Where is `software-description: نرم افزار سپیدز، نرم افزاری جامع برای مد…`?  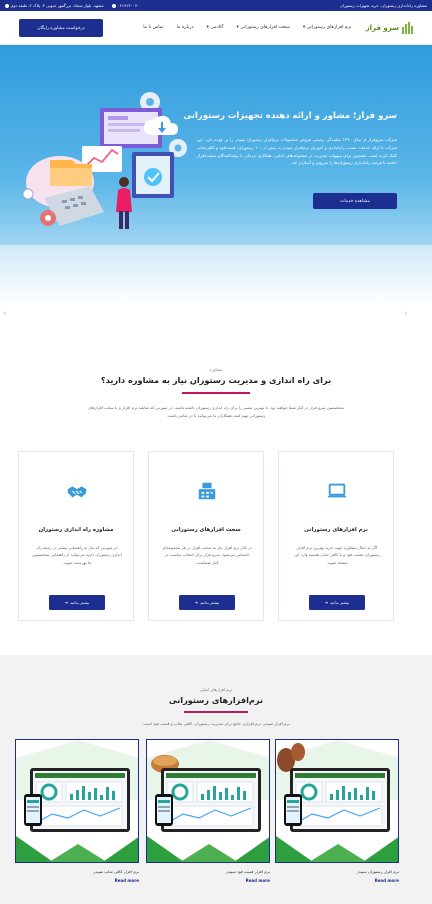
software-description: نرم افزار سپیدز، نرم افزاری جامع برای مد… is located at coordinates (216, 723).